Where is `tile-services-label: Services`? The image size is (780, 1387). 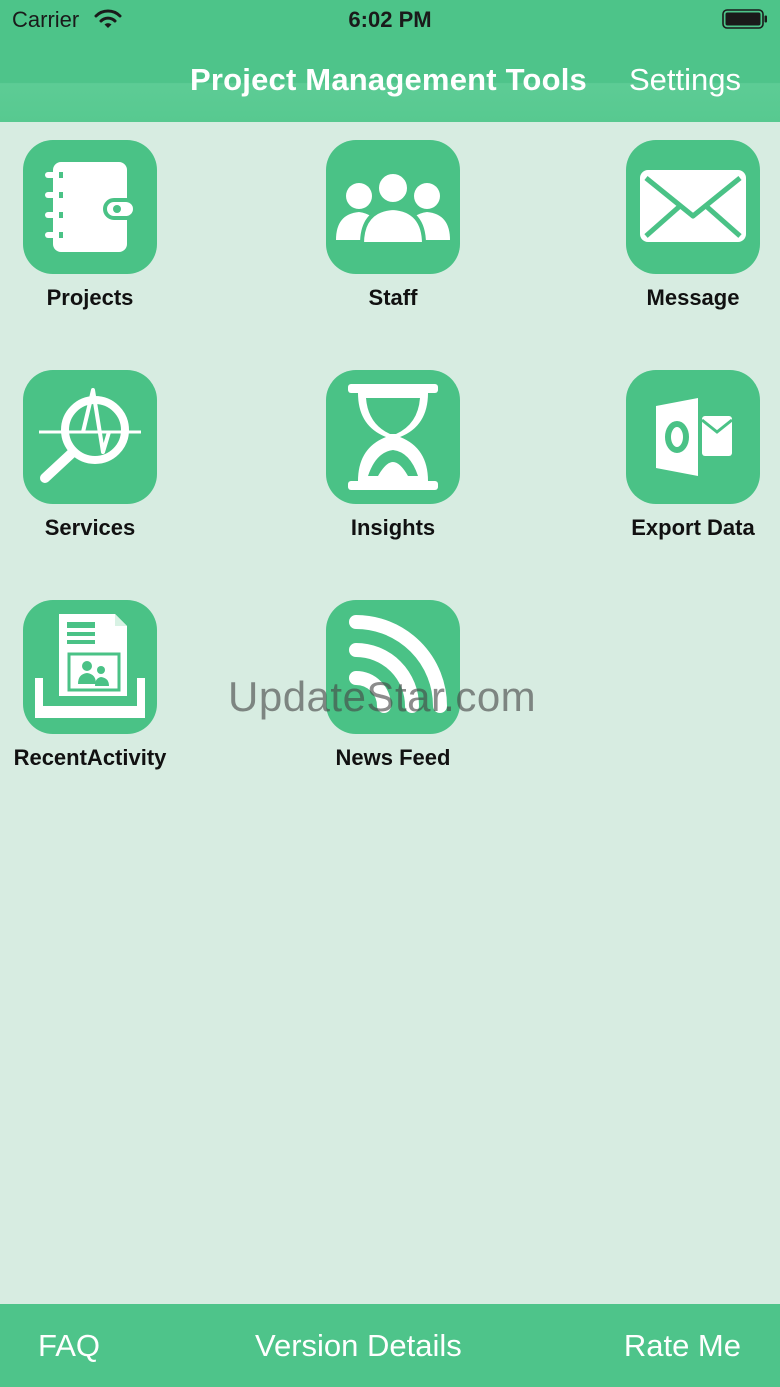
tile-services-label: Services is located at coordinates (90, 527).